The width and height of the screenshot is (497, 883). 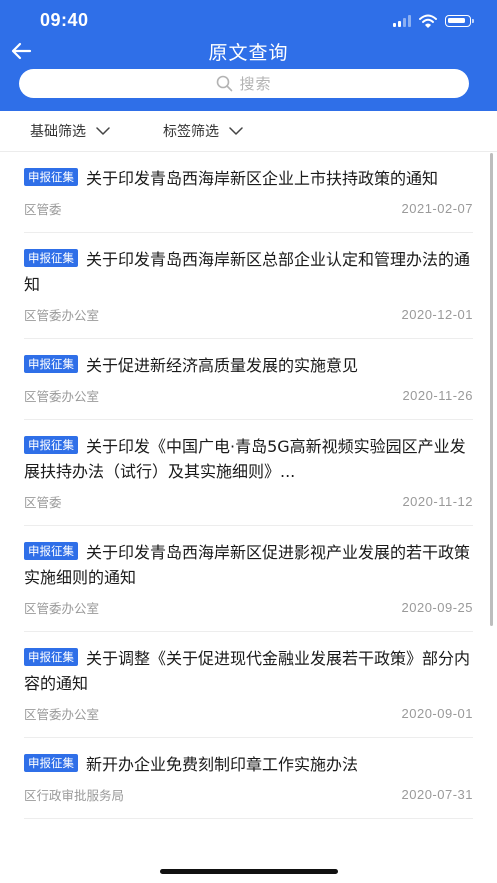 What do you see at coordinates (437, 794) in the screenshot?
I see `item-date: 2020-07-31` at bounding box center [437, 794].